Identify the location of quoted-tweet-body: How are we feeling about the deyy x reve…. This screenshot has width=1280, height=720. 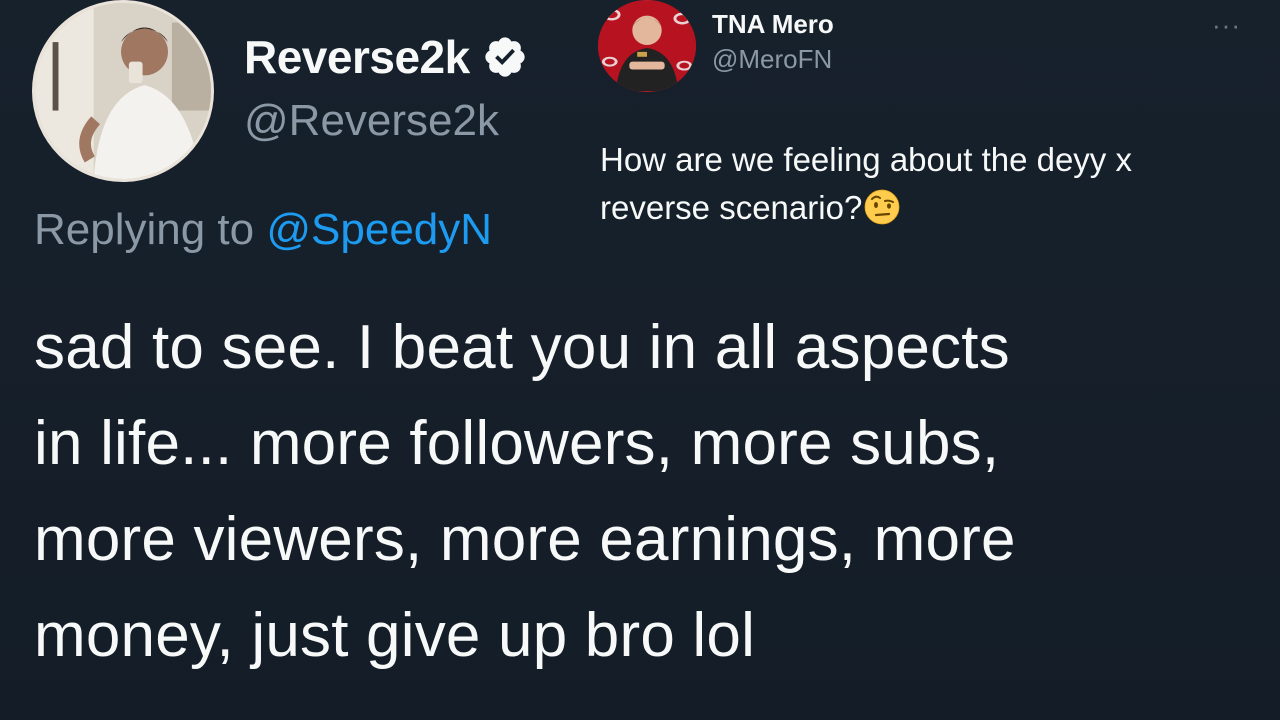
(930, 184).